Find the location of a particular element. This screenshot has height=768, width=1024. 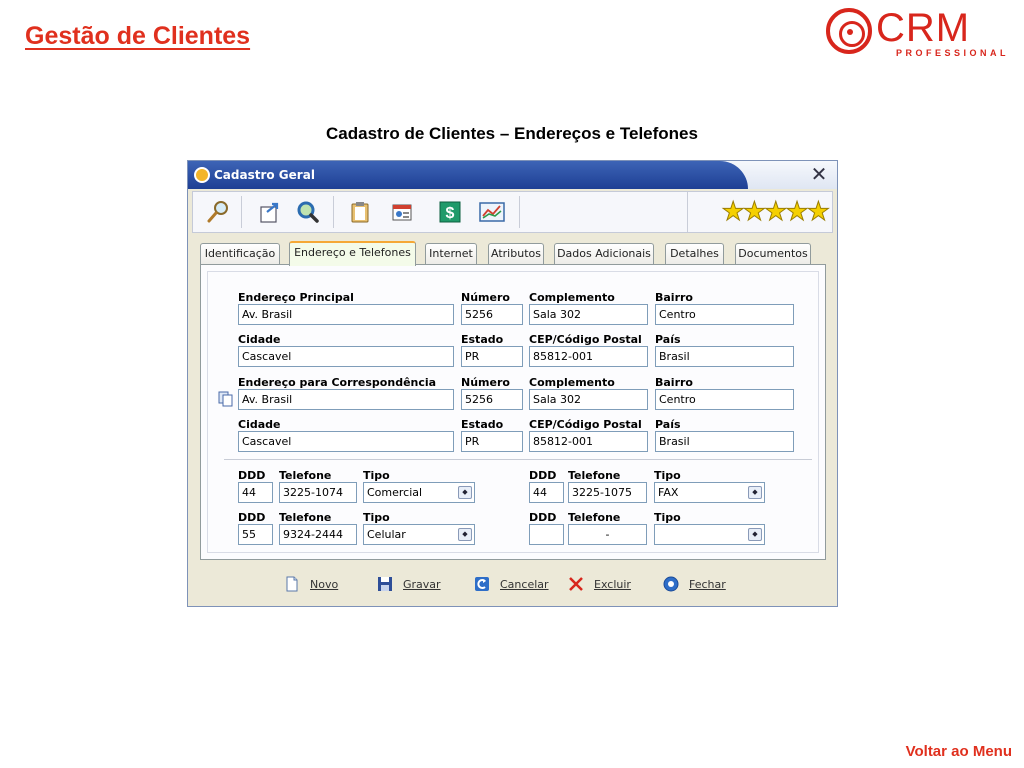

tipo-1-select: Comercial ◆ is located at coordinates (419, 492).